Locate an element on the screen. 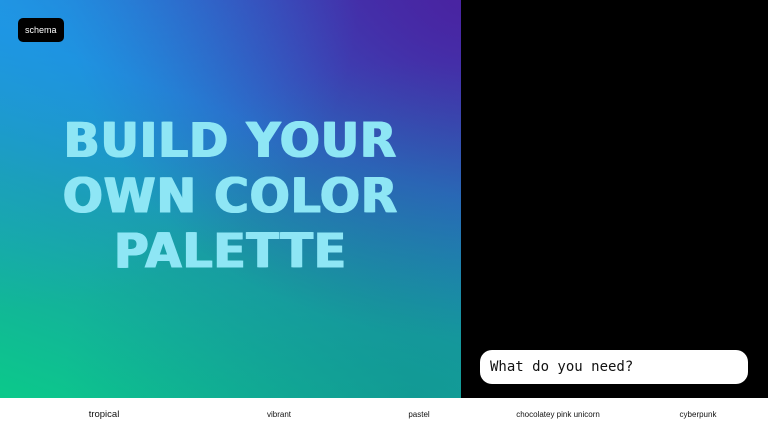  suggestion-tropical: tropical is located at coordinates (104, 415).